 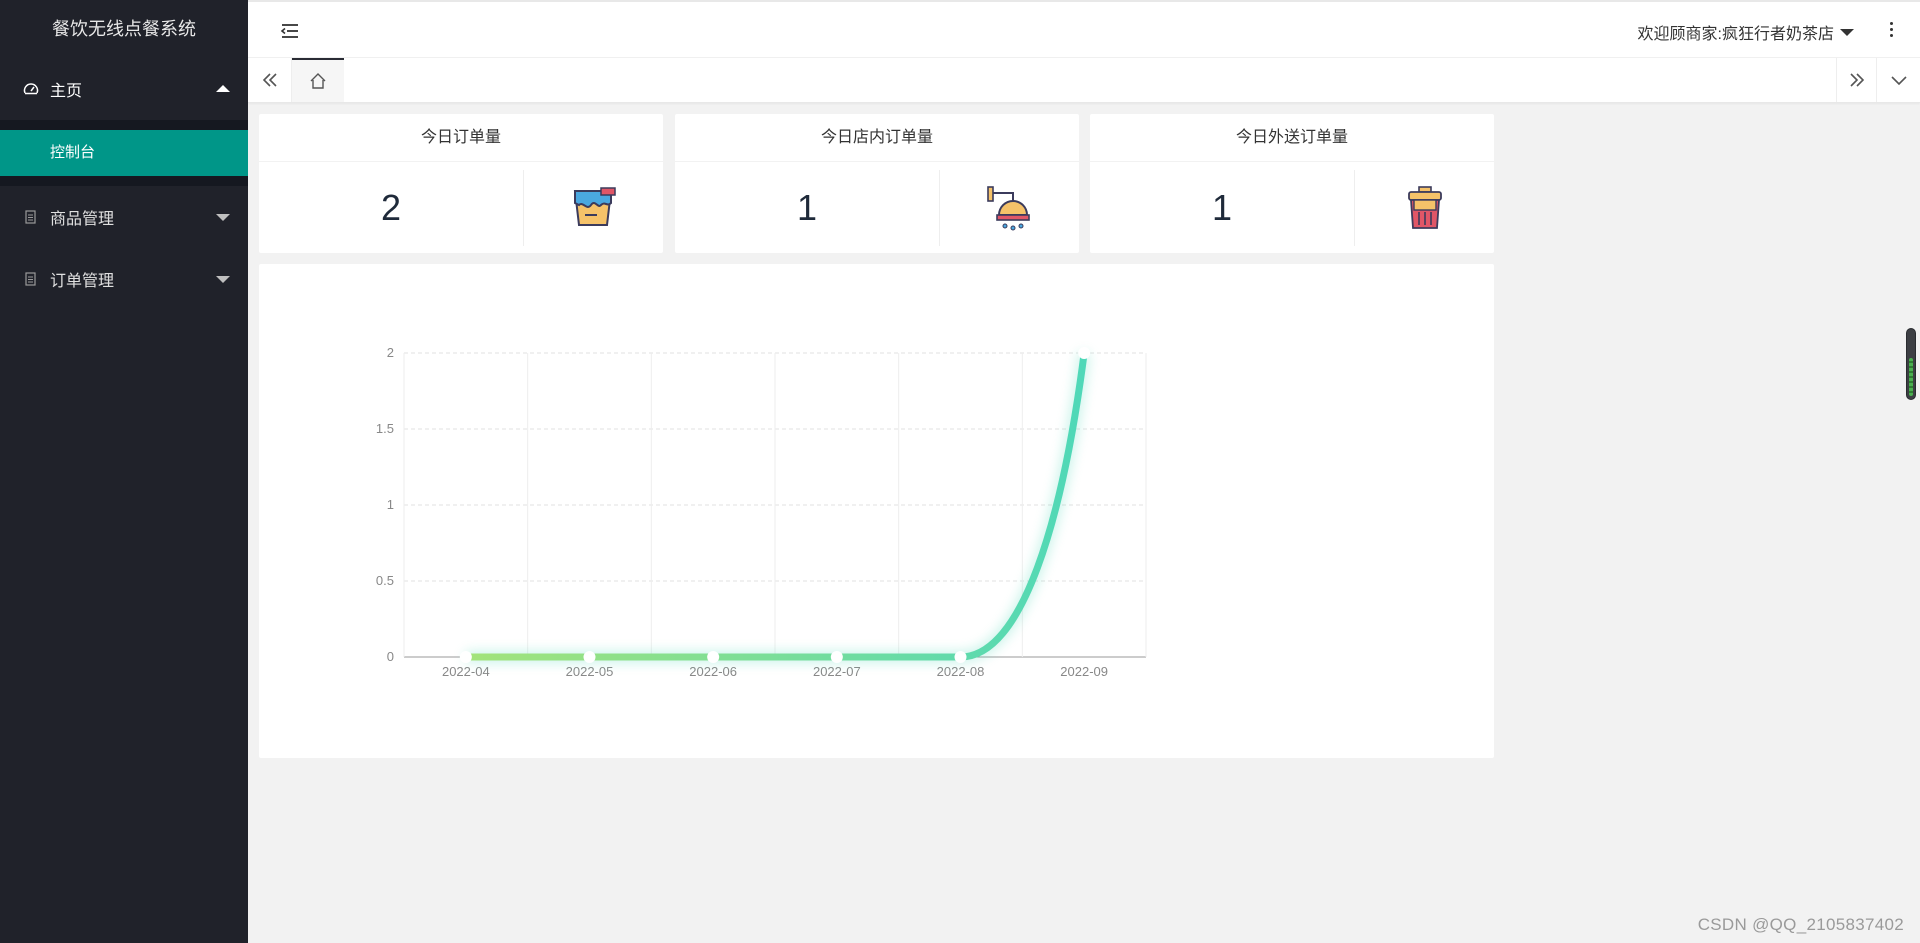 I want to click on menu-fold-icon, so click(x=290, y=31).